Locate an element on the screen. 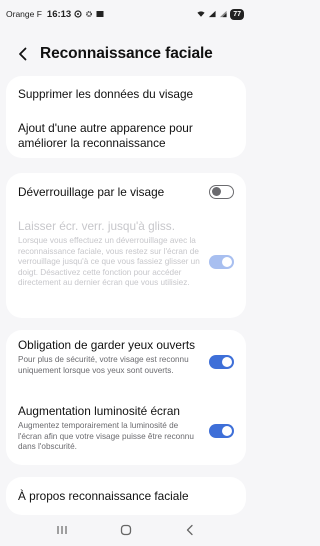 The image size is (320, 546). system-navigation-bar is located at coordinates (126, 530).